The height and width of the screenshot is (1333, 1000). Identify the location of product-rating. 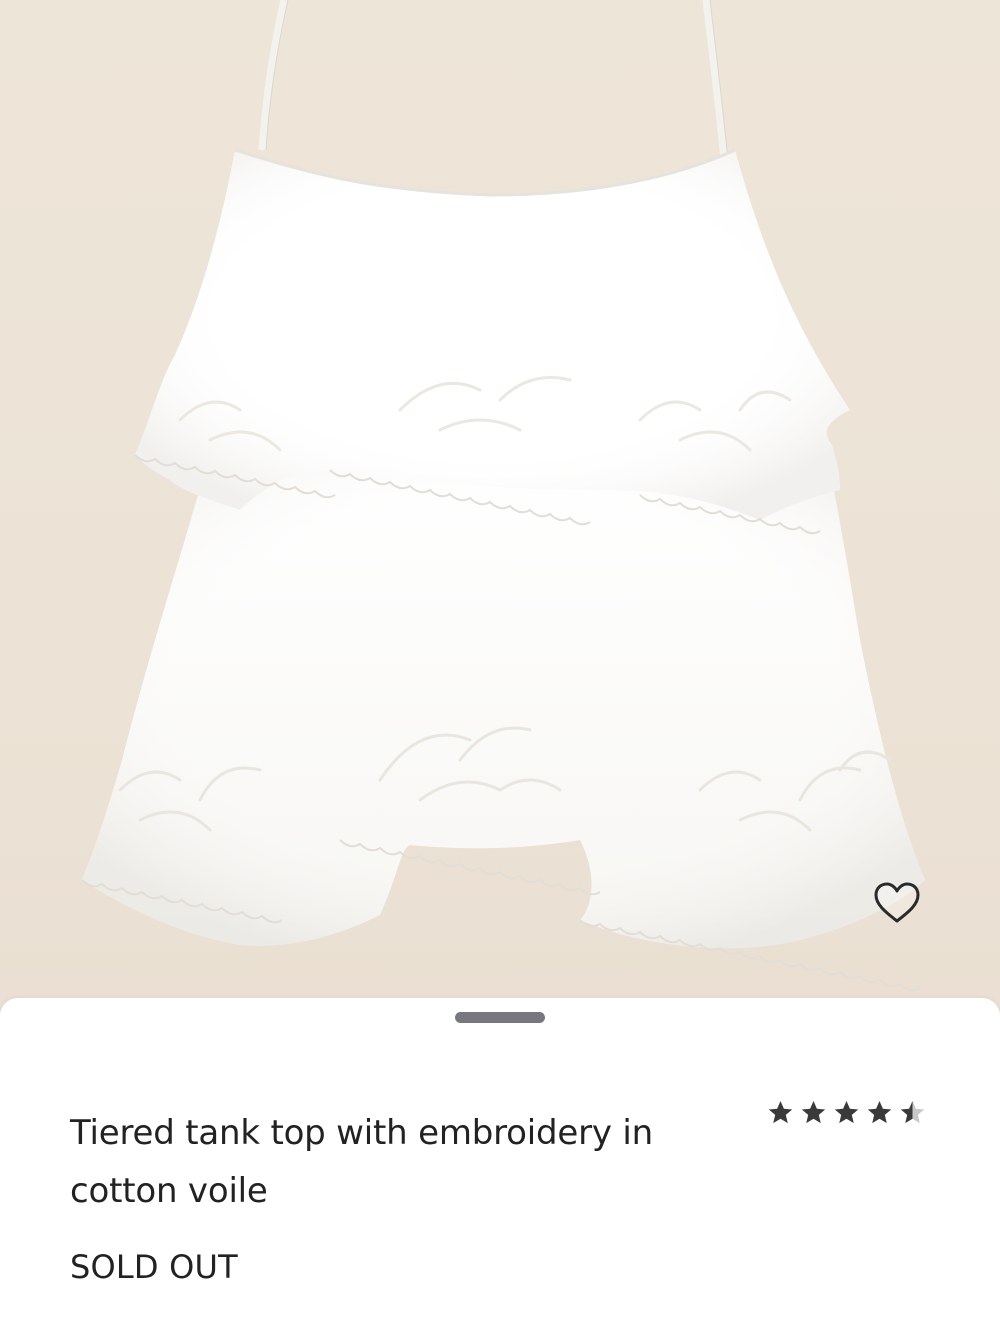
(846, 1112).